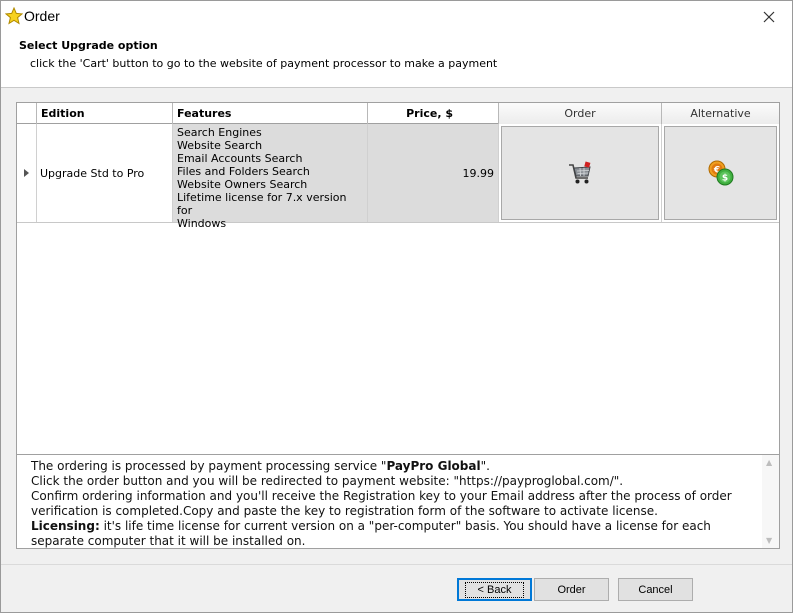  Describe the element at coordinates (571, 589) in the screenshot. I see `order-button: Order` at that location.